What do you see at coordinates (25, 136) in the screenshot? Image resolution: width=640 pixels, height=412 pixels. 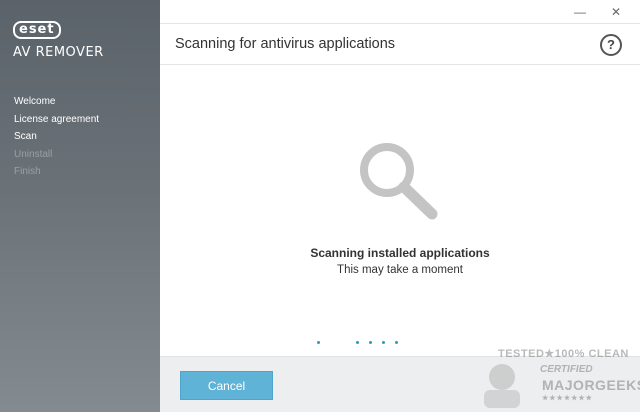 I see `step-scan: Scan` at bounding box center [25, 136].